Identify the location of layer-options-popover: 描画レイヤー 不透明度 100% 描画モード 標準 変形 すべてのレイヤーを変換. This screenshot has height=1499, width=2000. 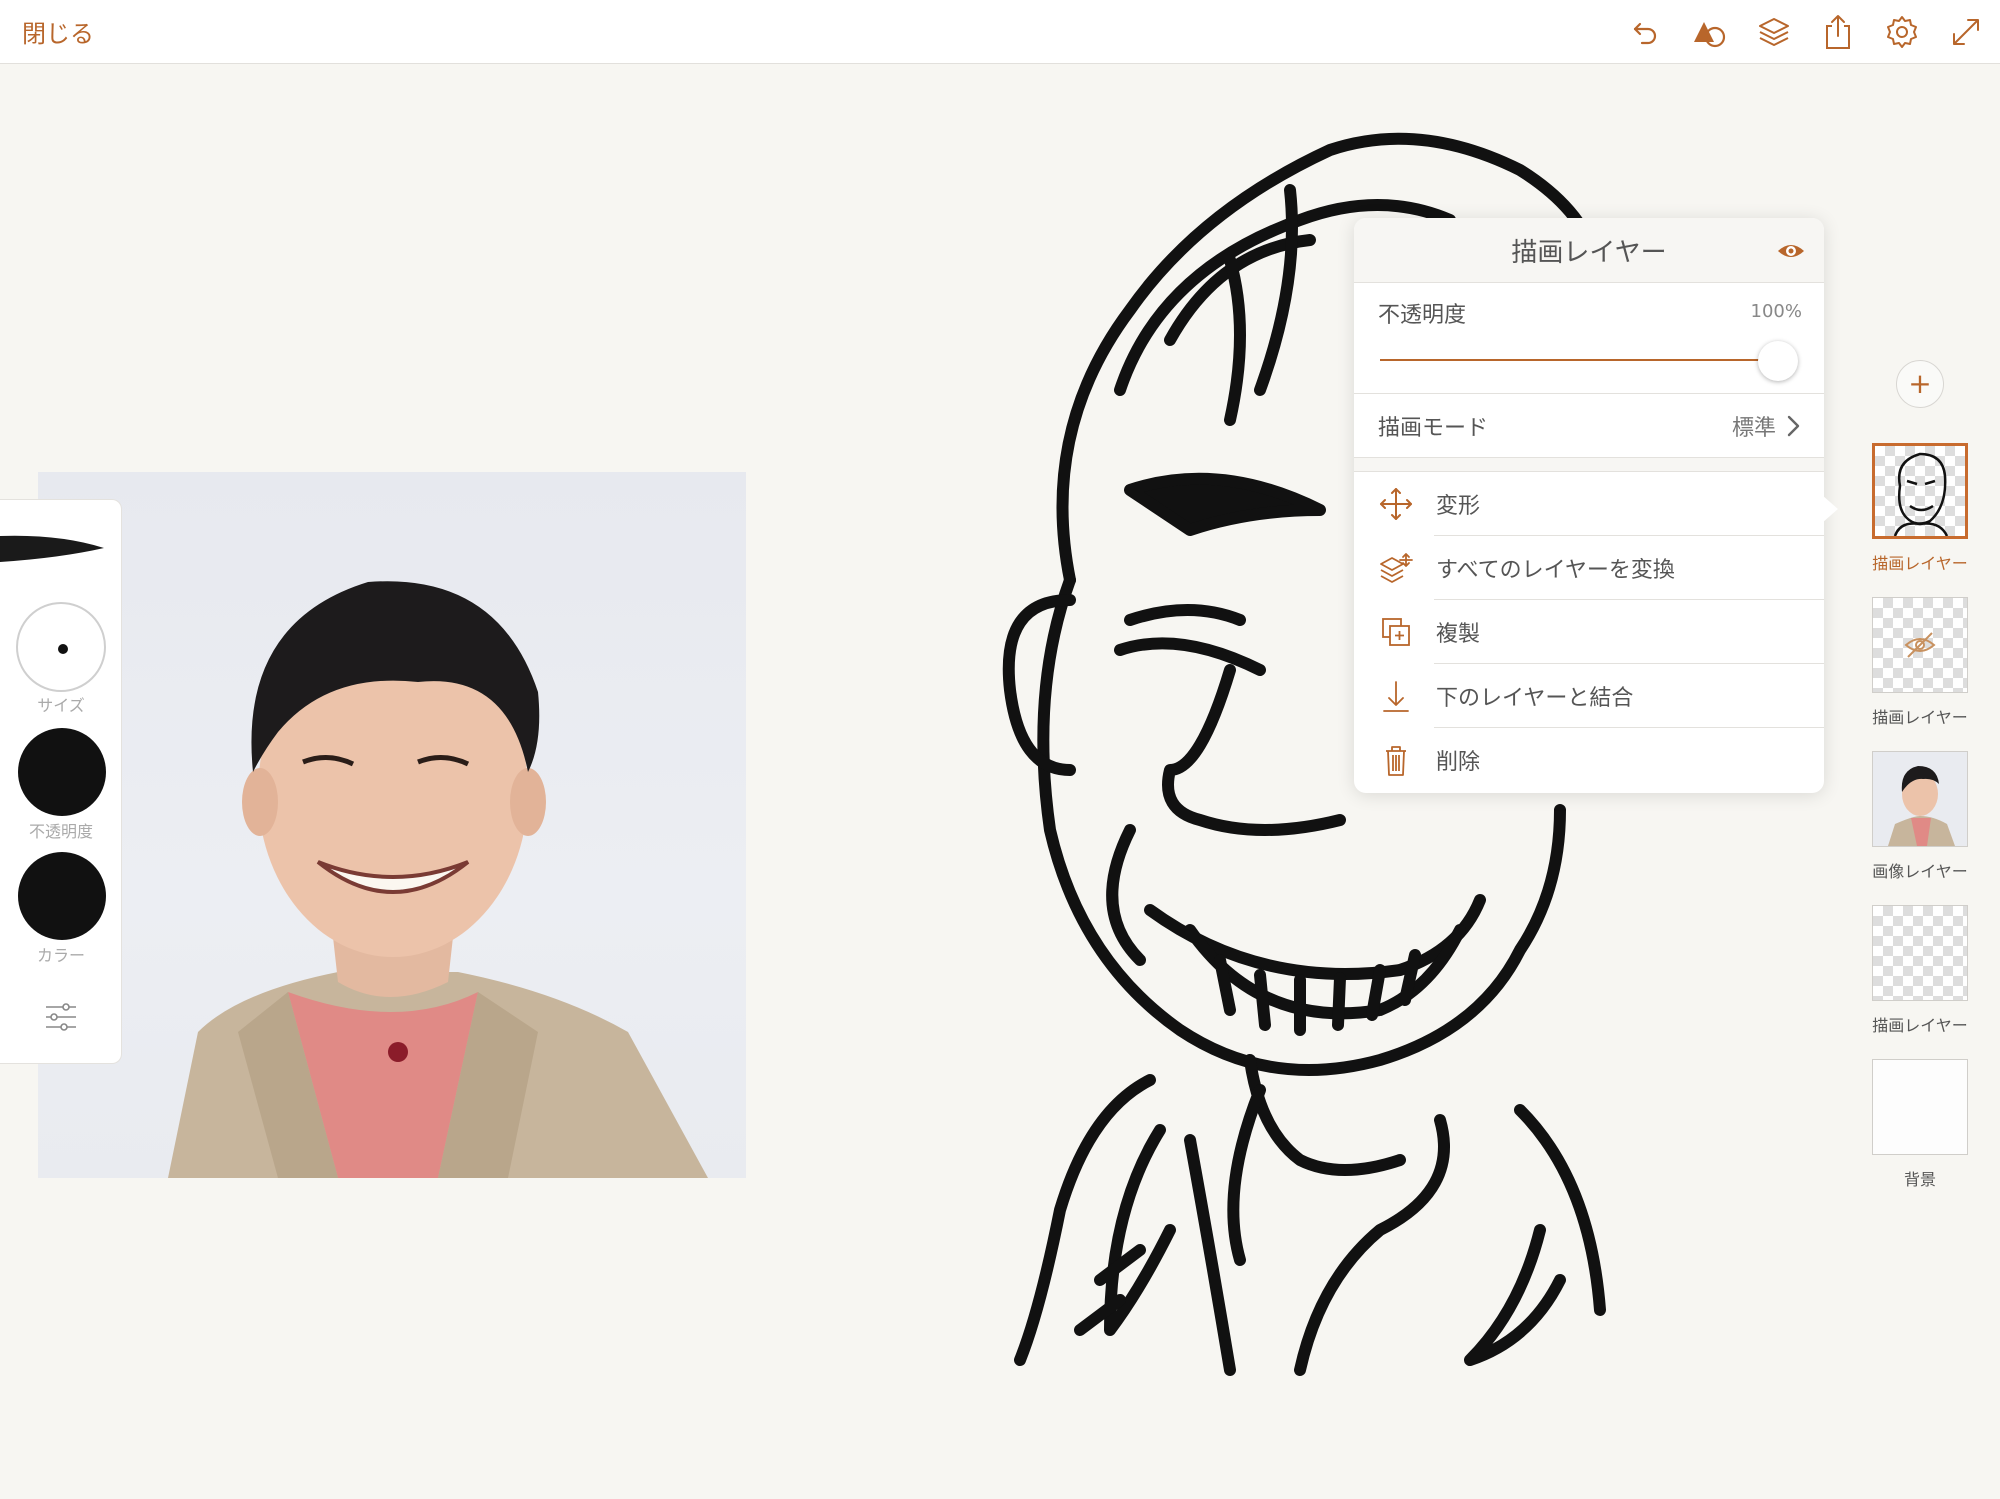
(1589, 505).